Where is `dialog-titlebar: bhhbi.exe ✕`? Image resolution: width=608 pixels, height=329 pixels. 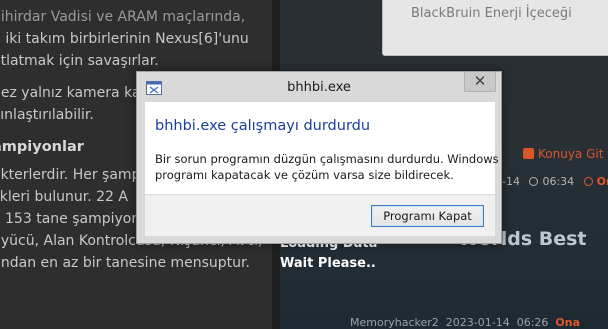
dialog-titlebar: bhhbi.exe ✕ is located at coordinates (319, 87).